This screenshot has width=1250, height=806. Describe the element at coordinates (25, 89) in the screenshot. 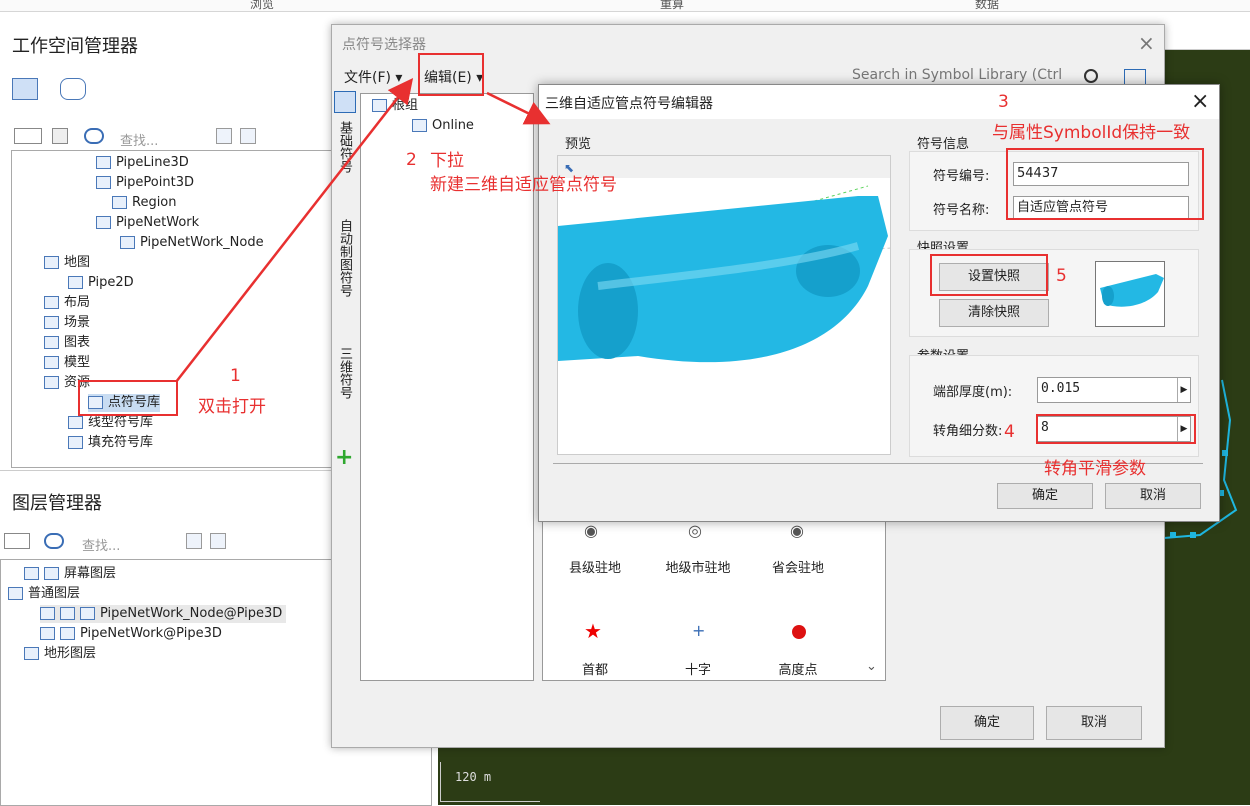

I see `workspace-tab-icon` at that location.